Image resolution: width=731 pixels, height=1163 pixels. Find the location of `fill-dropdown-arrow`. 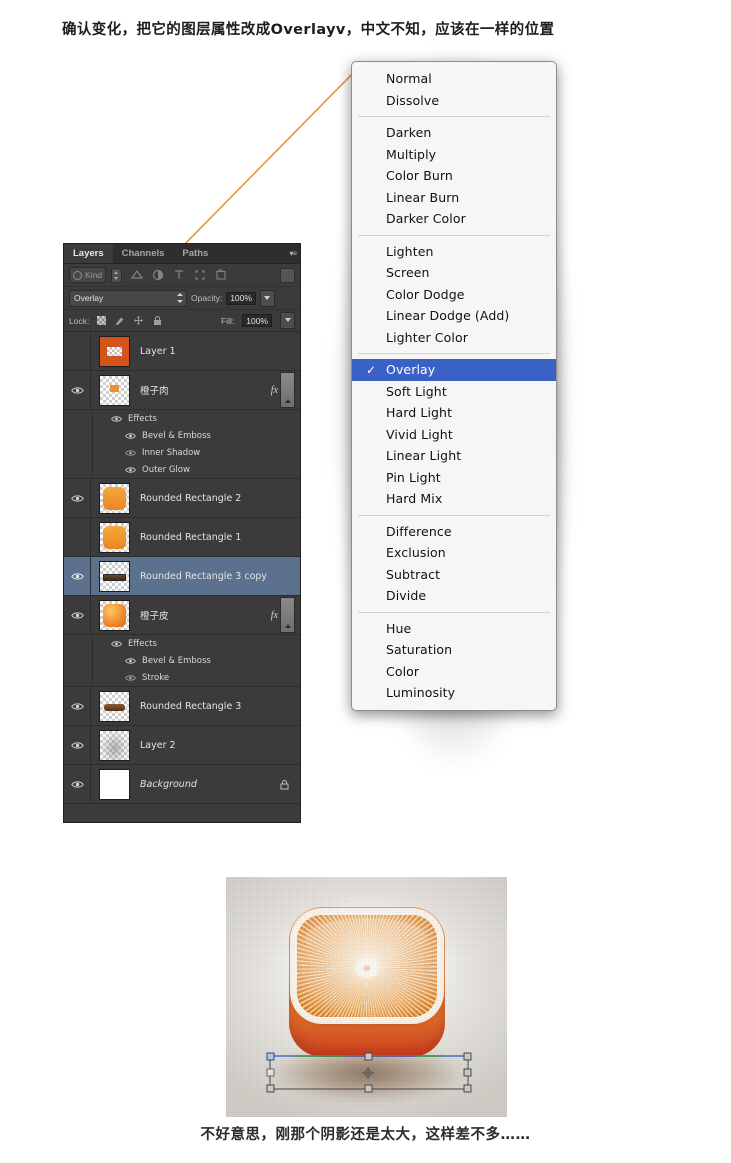

fill-dropdown-arrow is located at coordinates (287, 320).